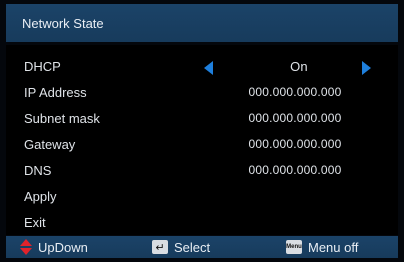 This screenshot has height=262, width=404. I want to click on left-arrow-icon, so click(208, 68).